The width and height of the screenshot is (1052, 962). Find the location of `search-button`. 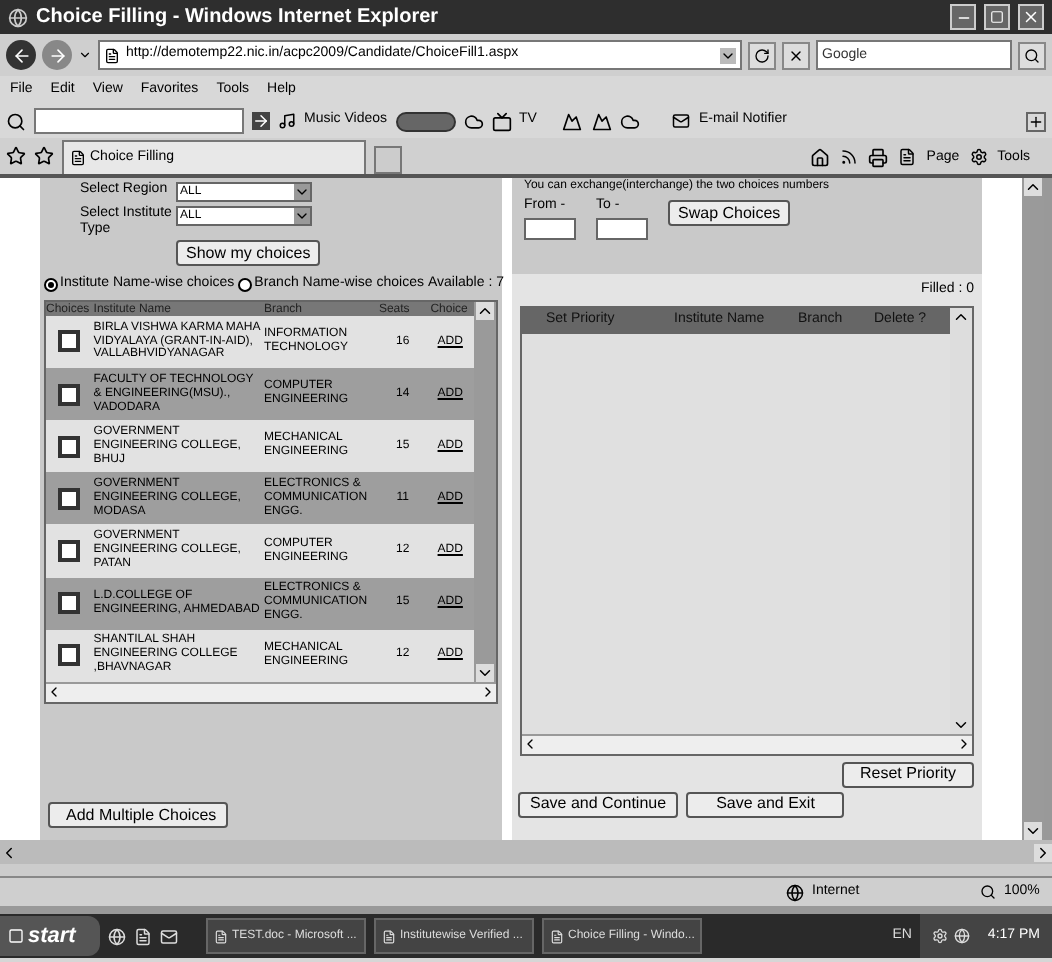

search-button is located at coordinates (1032, 55).